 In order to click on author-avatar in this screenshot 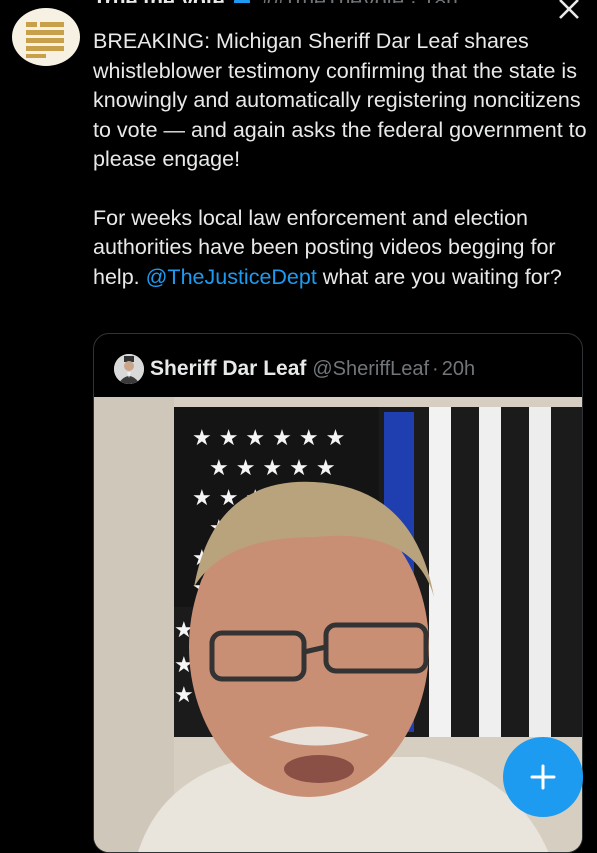, I will do `click(46, 37)`.